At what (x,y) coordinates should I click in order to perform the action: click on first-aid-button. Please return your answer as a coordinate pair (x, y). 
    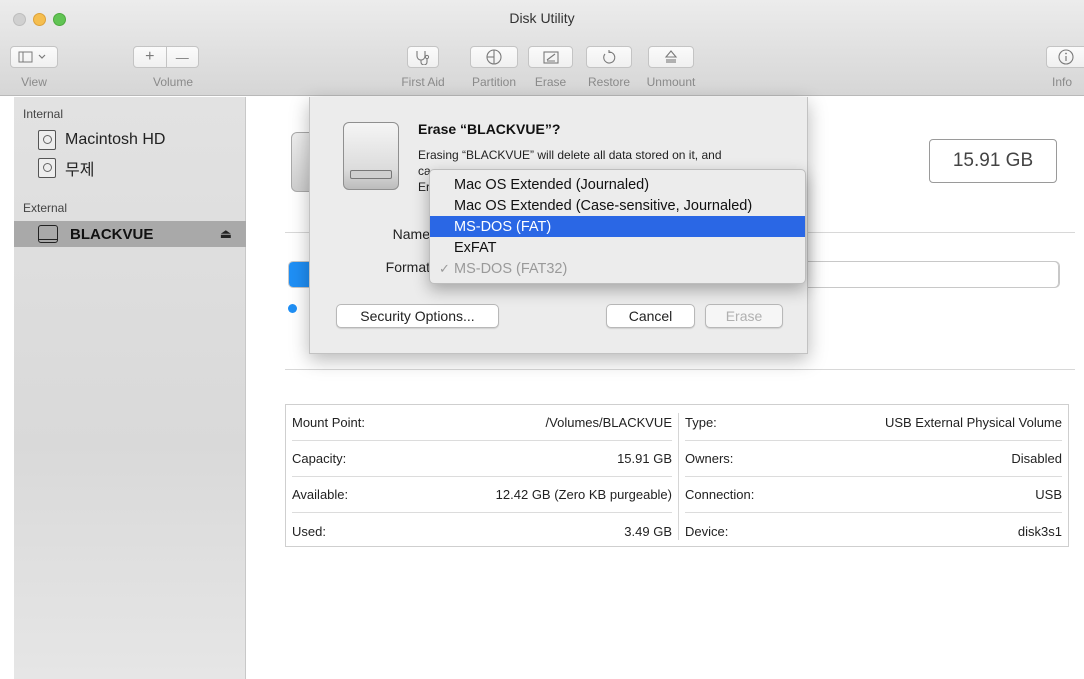
    Looking at the image, I should click on (423, 57).